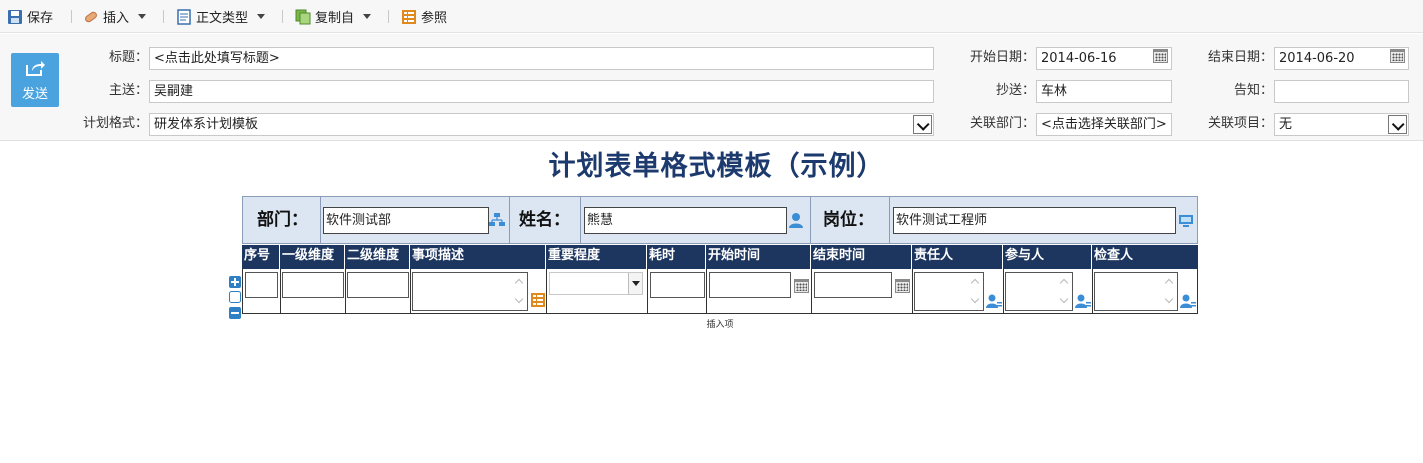 This screenshot has width=1423, height=463. Describe the element at coordinates (949, 291) in the screenshot. I see `owner-textarea` at that location.